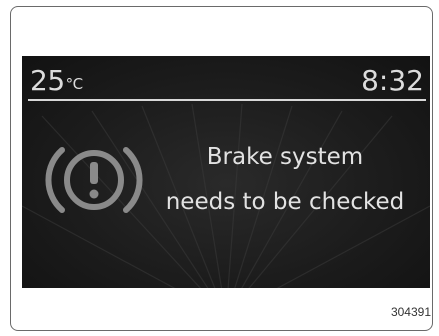 This screenshot has width=439, height=336. Describe the element at coordinates (47, 80) in the screenshot. I see `temperature-value: 25` at that location.